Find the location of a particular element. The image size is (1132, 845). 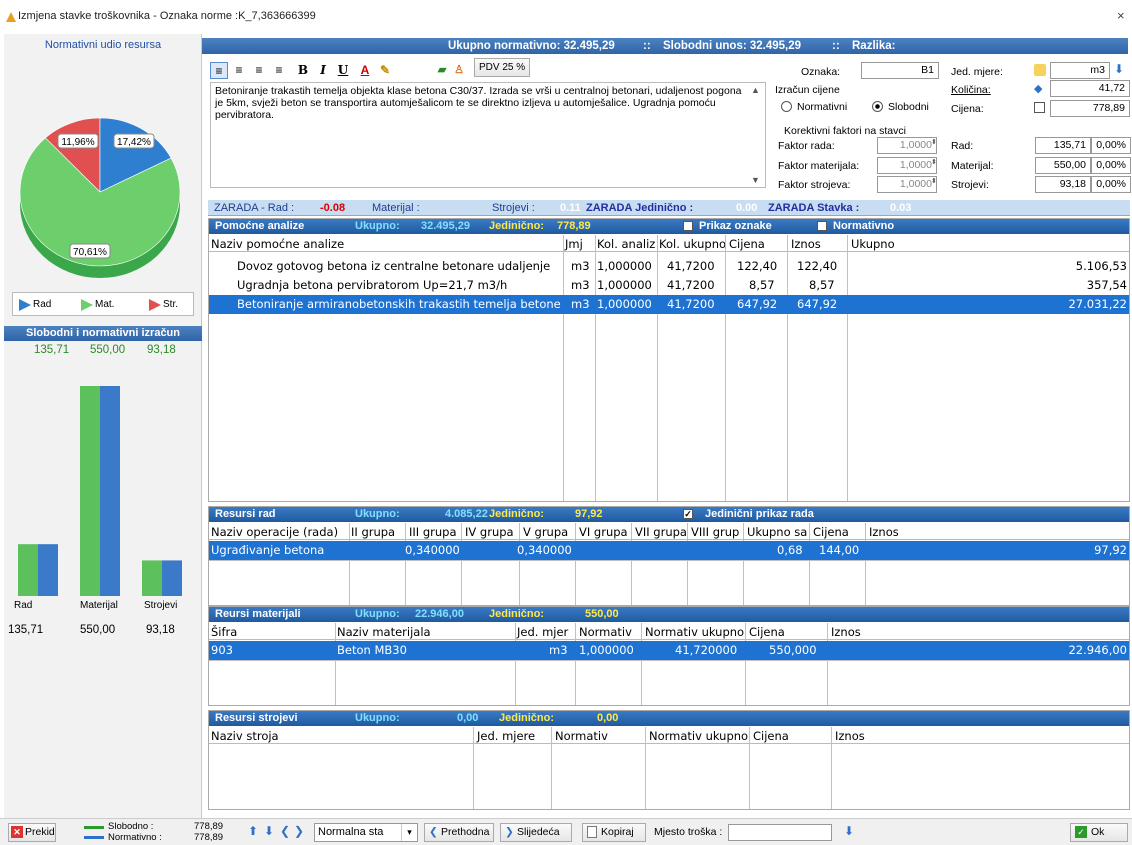

close-button: × is located at coordinates (1121, 15).